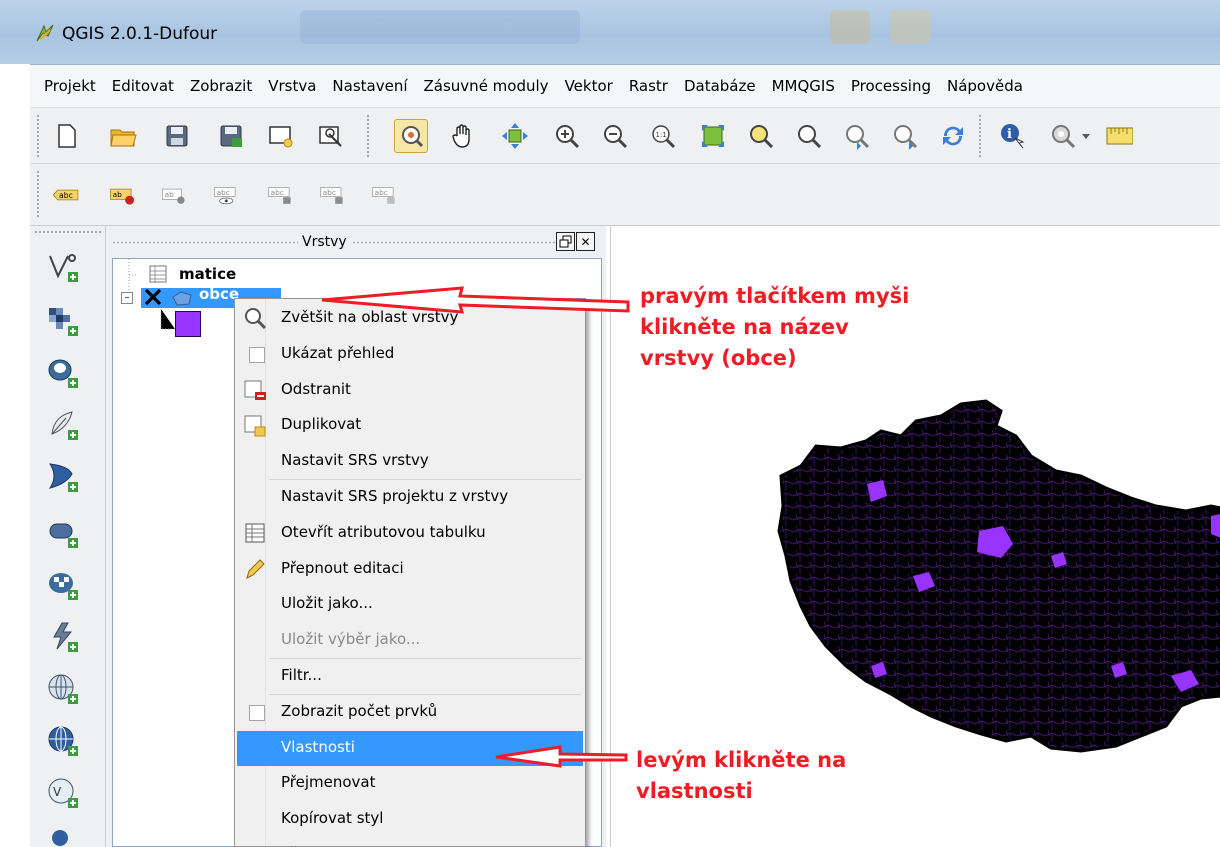  What do you see at coordinates (775, 296) in the screenshot?
I see `annotation-line: pravým tlačítkem myši` at bounding box center [775, 296].